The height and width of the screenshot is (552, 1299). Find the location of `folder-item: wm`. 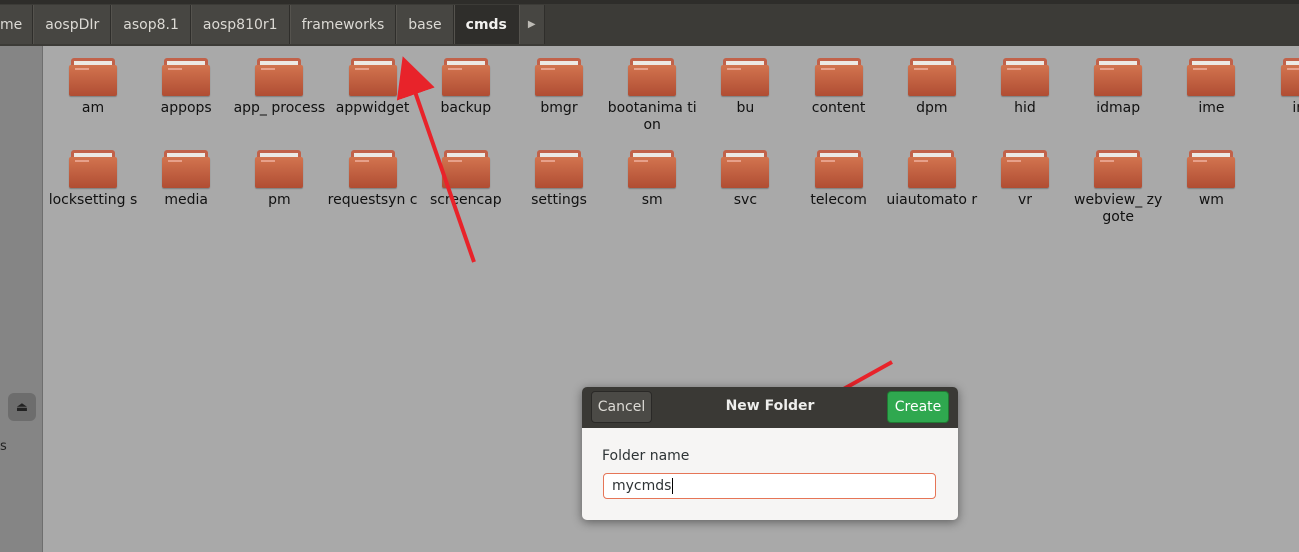

folder-item: wm is located at coordinates (1211, 179).